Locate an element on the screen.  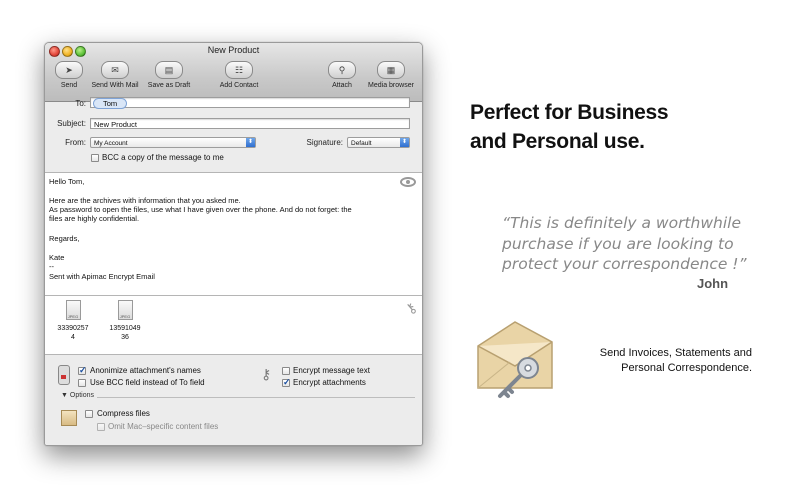
omit-mac-label: Omit Mac–specific content files is located at coordinates (163, 426).